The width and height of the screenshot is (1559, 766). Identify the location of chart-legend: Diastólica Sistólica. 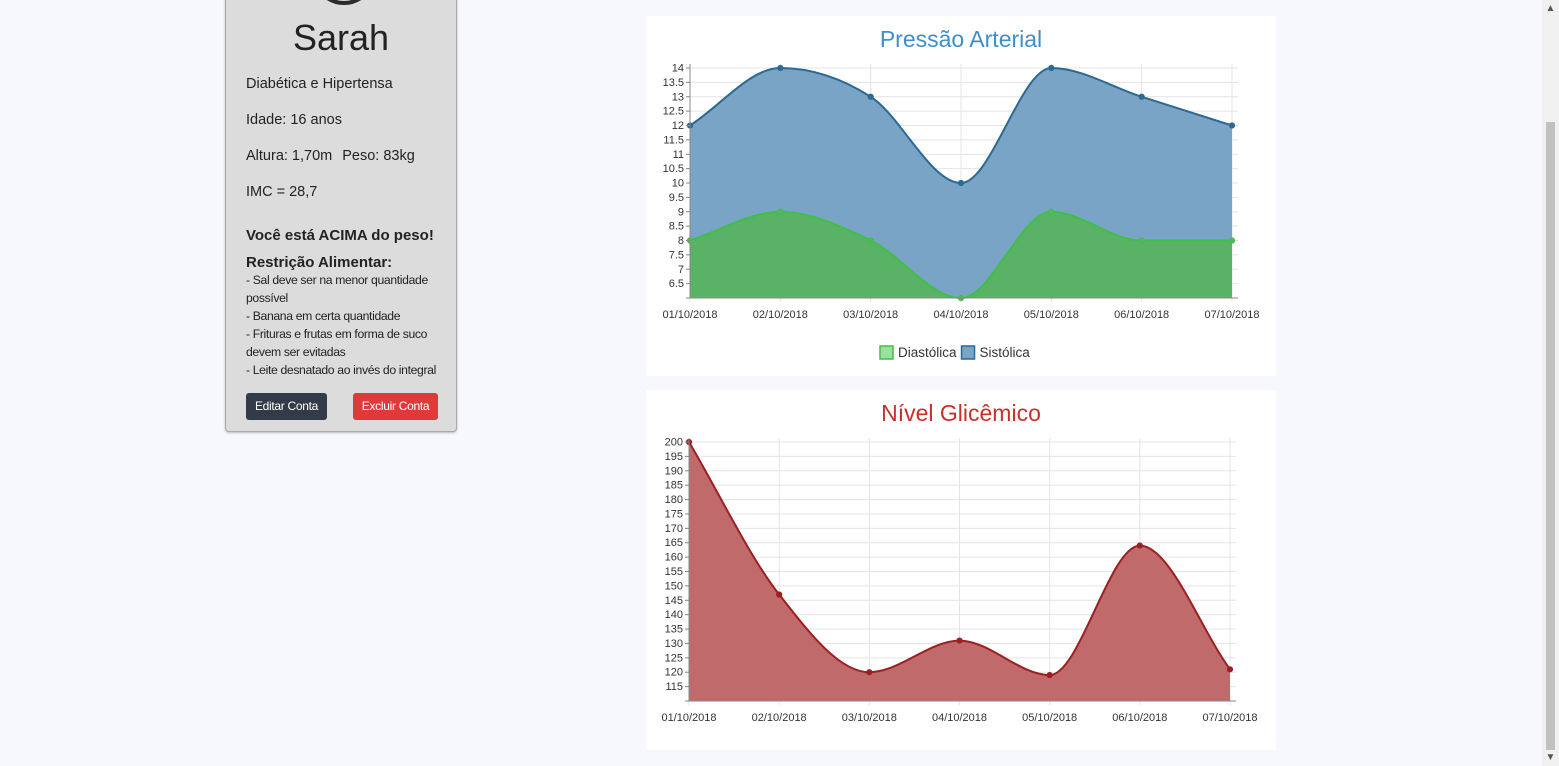
(955, 352).